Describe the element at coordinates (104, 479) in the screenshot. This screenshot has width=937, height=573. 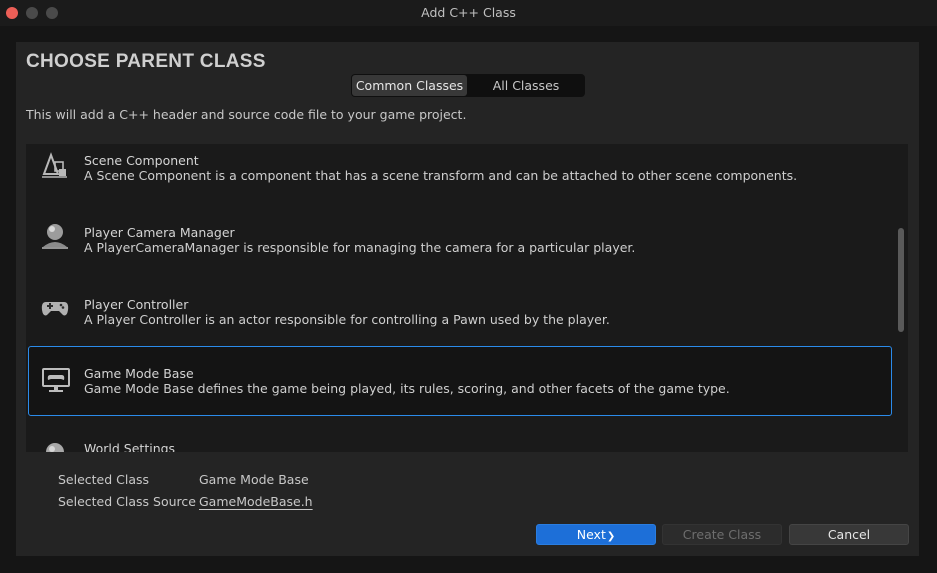
I see `selected-class-label: Selected Class` at that location.